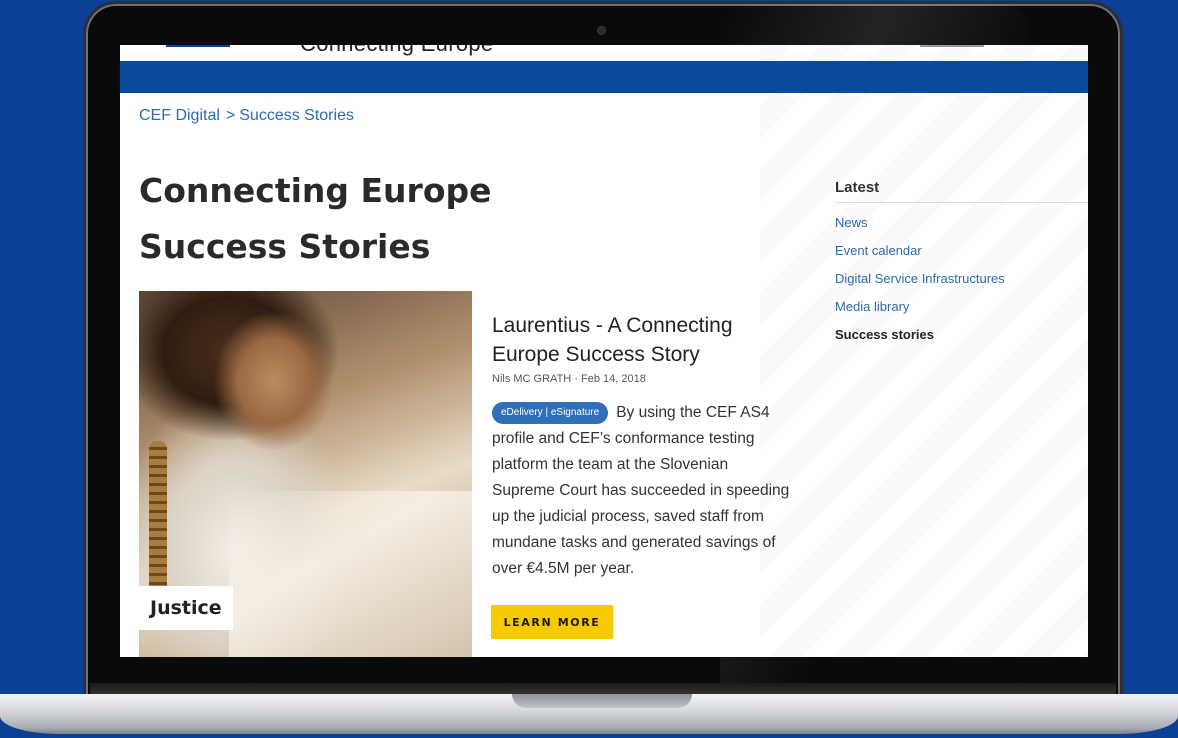  What do you see at coordinates (552, 622) in the screenshot?
I see `learn-more-button: LEARN MORE` at bounding box center [552, 622].